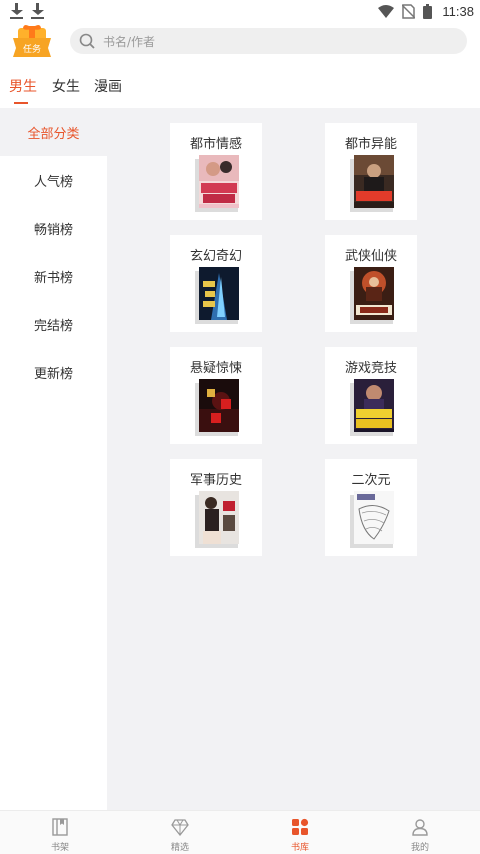  Describe the element at coordinates (371, 480) in the screenshot. I see `genre-title: 二次元` at that location.